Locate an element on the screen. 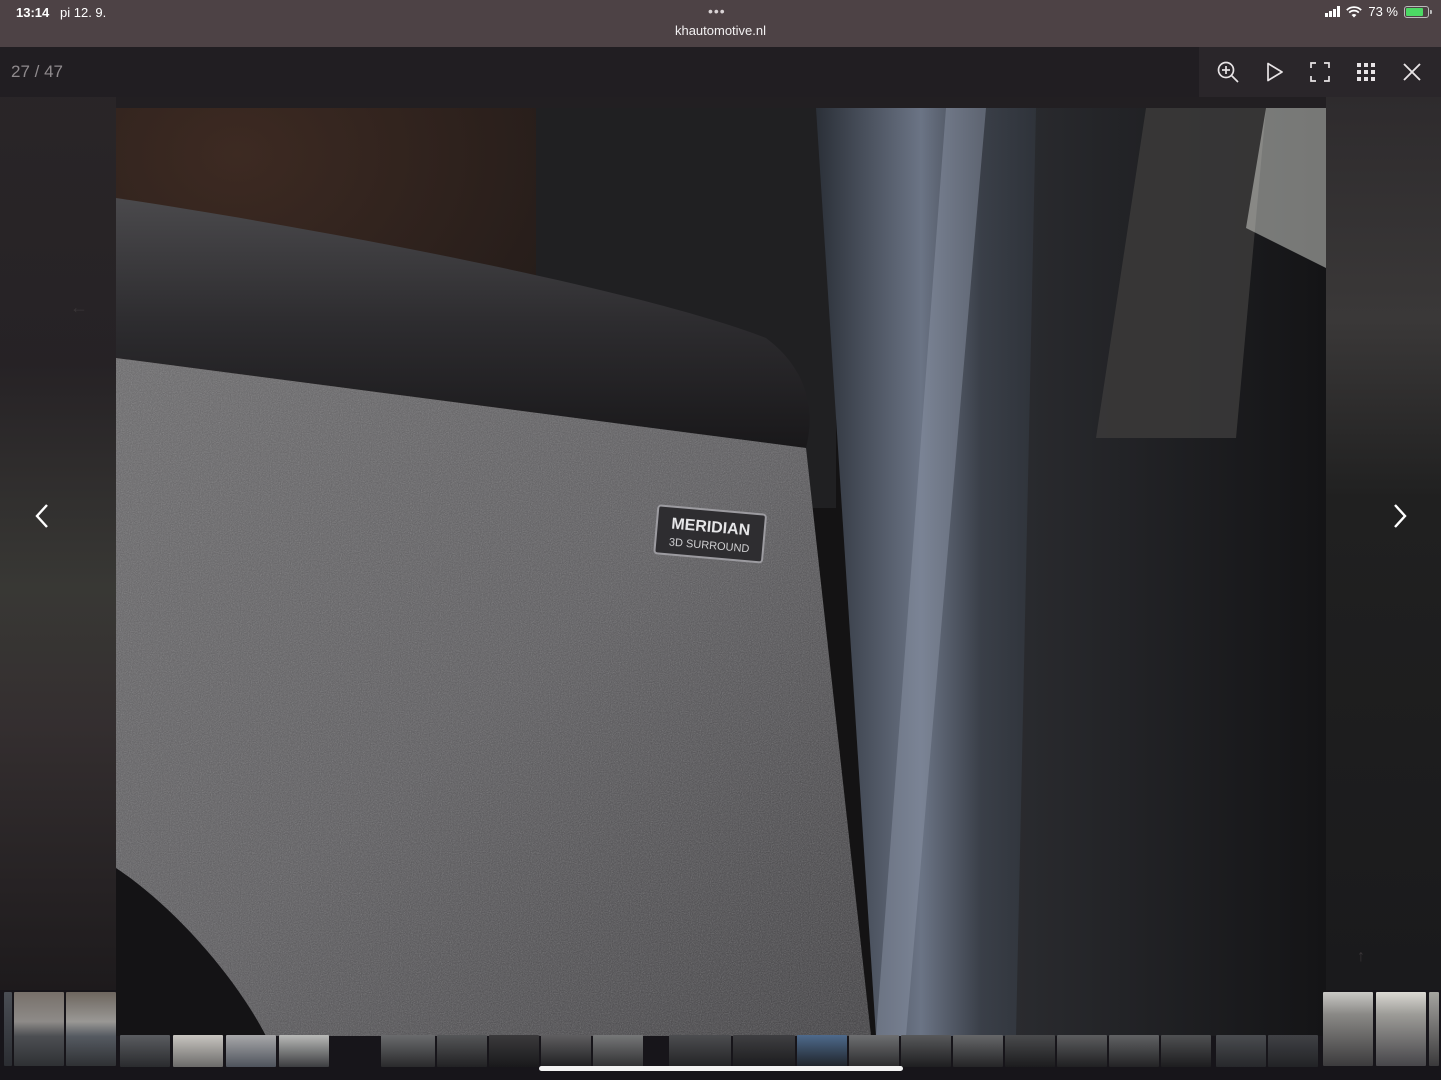  cellular-signal-icon is located at coordinates (1333, 11).